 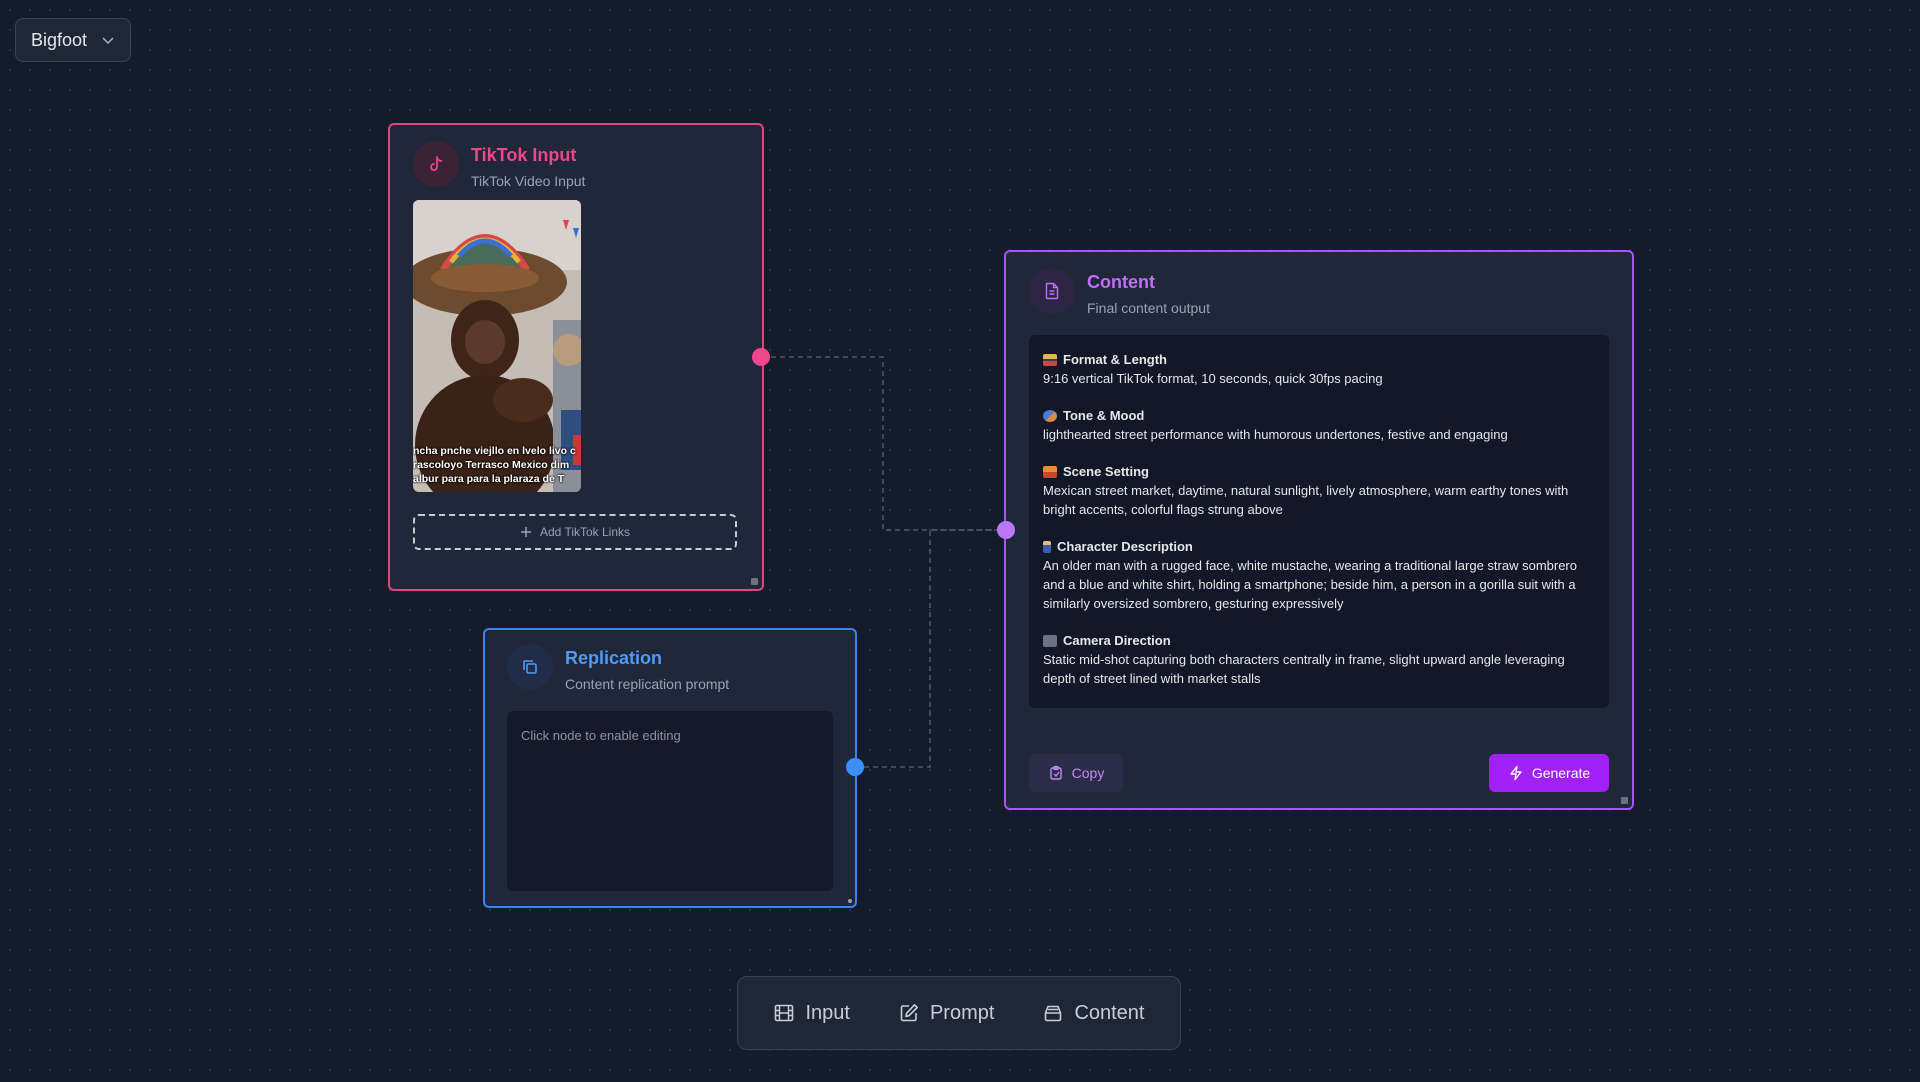 What do you see at coordinates (601, 735) in the screenshot?
I see `editor-placeholder: Click node to enable editing` at bounding box center [601, 735].